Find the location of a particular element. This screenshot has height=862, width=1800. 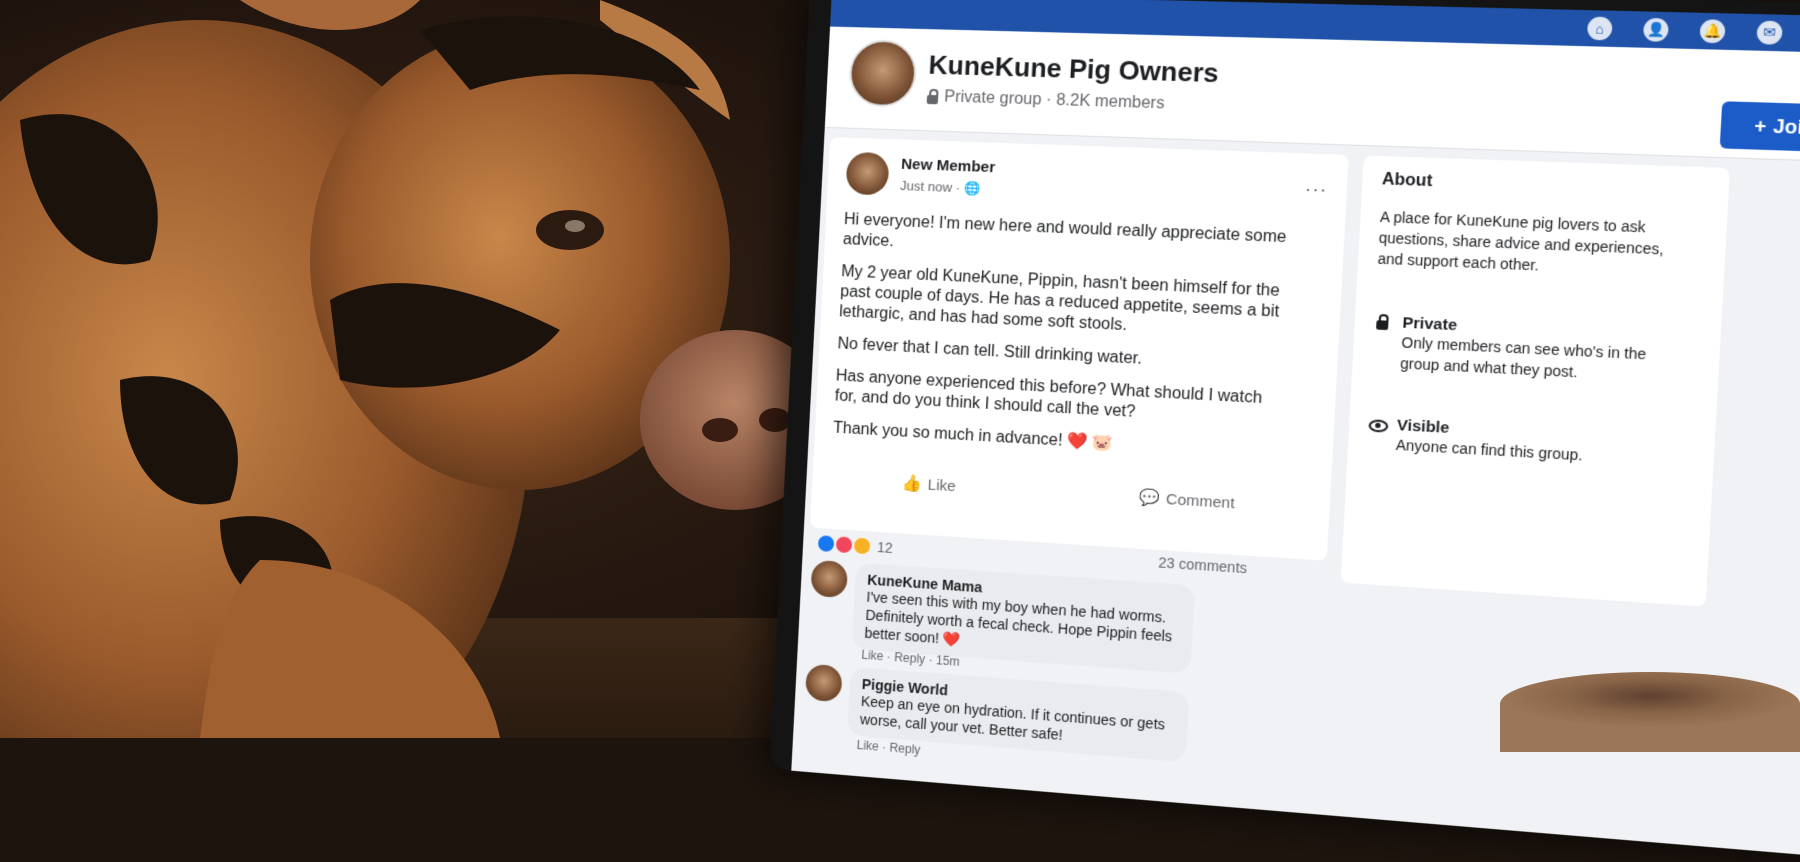

love-reaction-icon is located at coordinates (844, 545).